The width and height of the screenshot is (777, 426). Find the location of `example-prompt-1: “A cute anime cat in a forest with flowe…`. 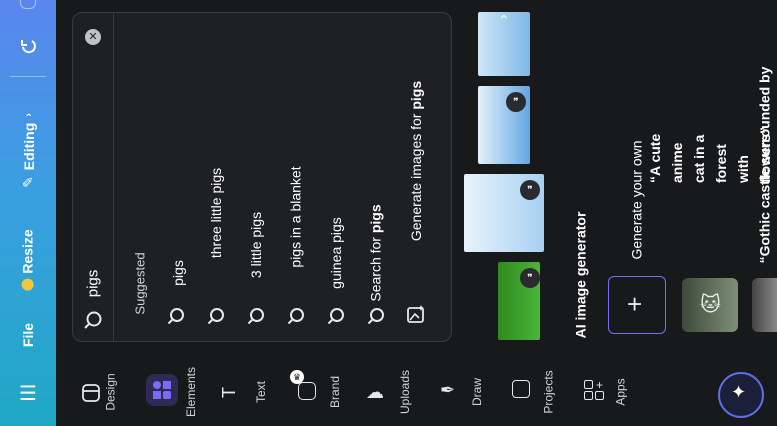

example-prompt-1: “A cute anime cat in a forest with flowe… is located at coordinates (710, 155).